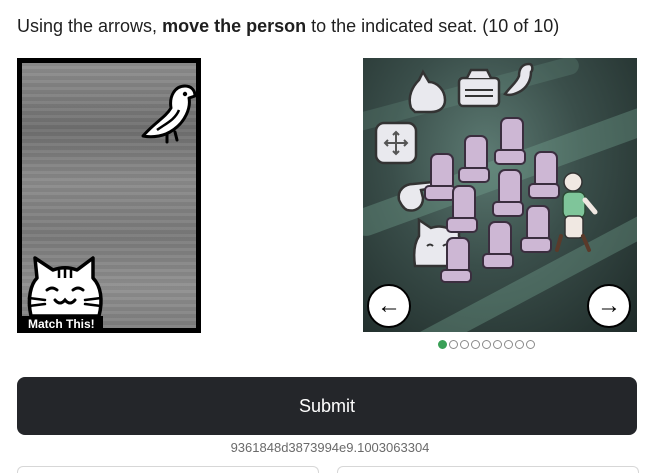 The image size is (660, 473). I want to click on submit-button: Submit, so click(327, 406).